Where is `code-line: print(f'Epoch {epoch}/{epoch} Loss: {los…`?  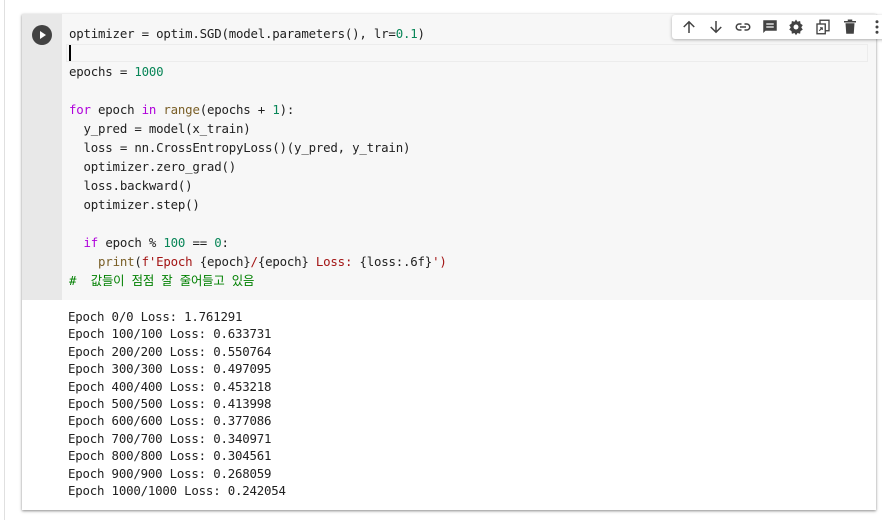
code-line: print(f'Epoch {epoch}/{epoch} Loss: {los… is located at coordinates (258, 261).